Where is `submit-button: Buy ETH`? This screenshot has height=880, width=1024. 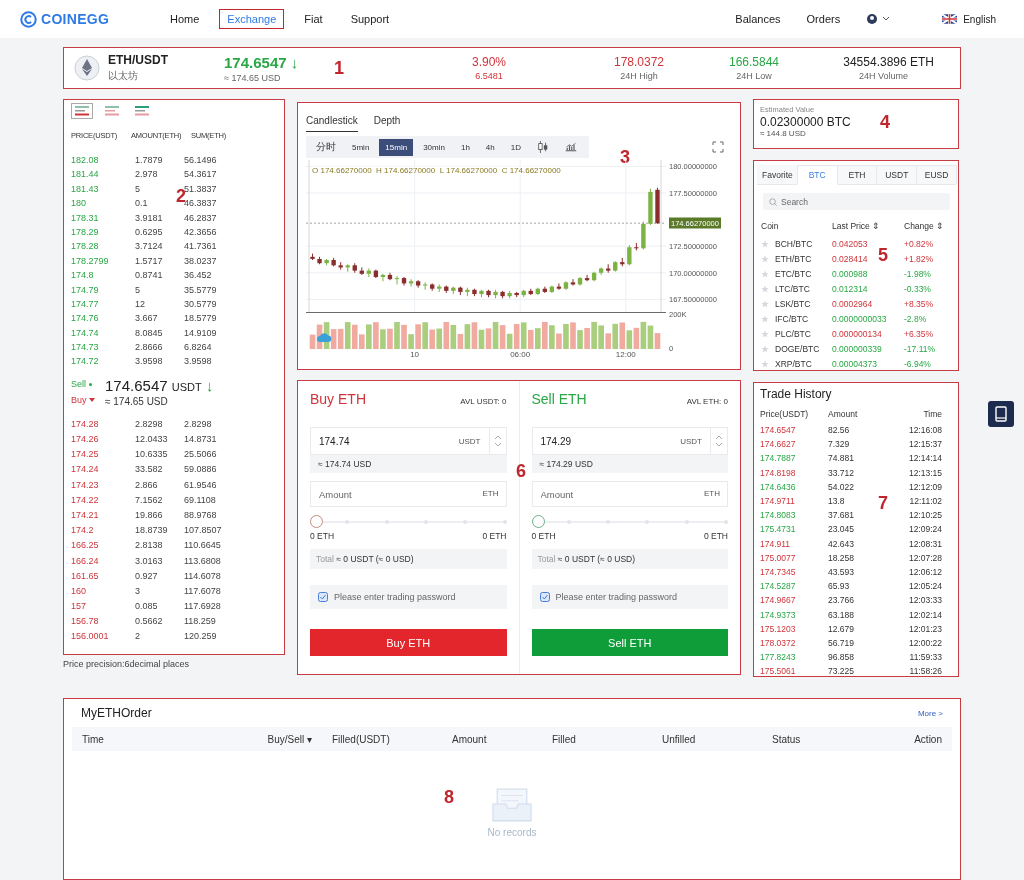 submit-button: Buy ETH is located at coordinates (408, 642).